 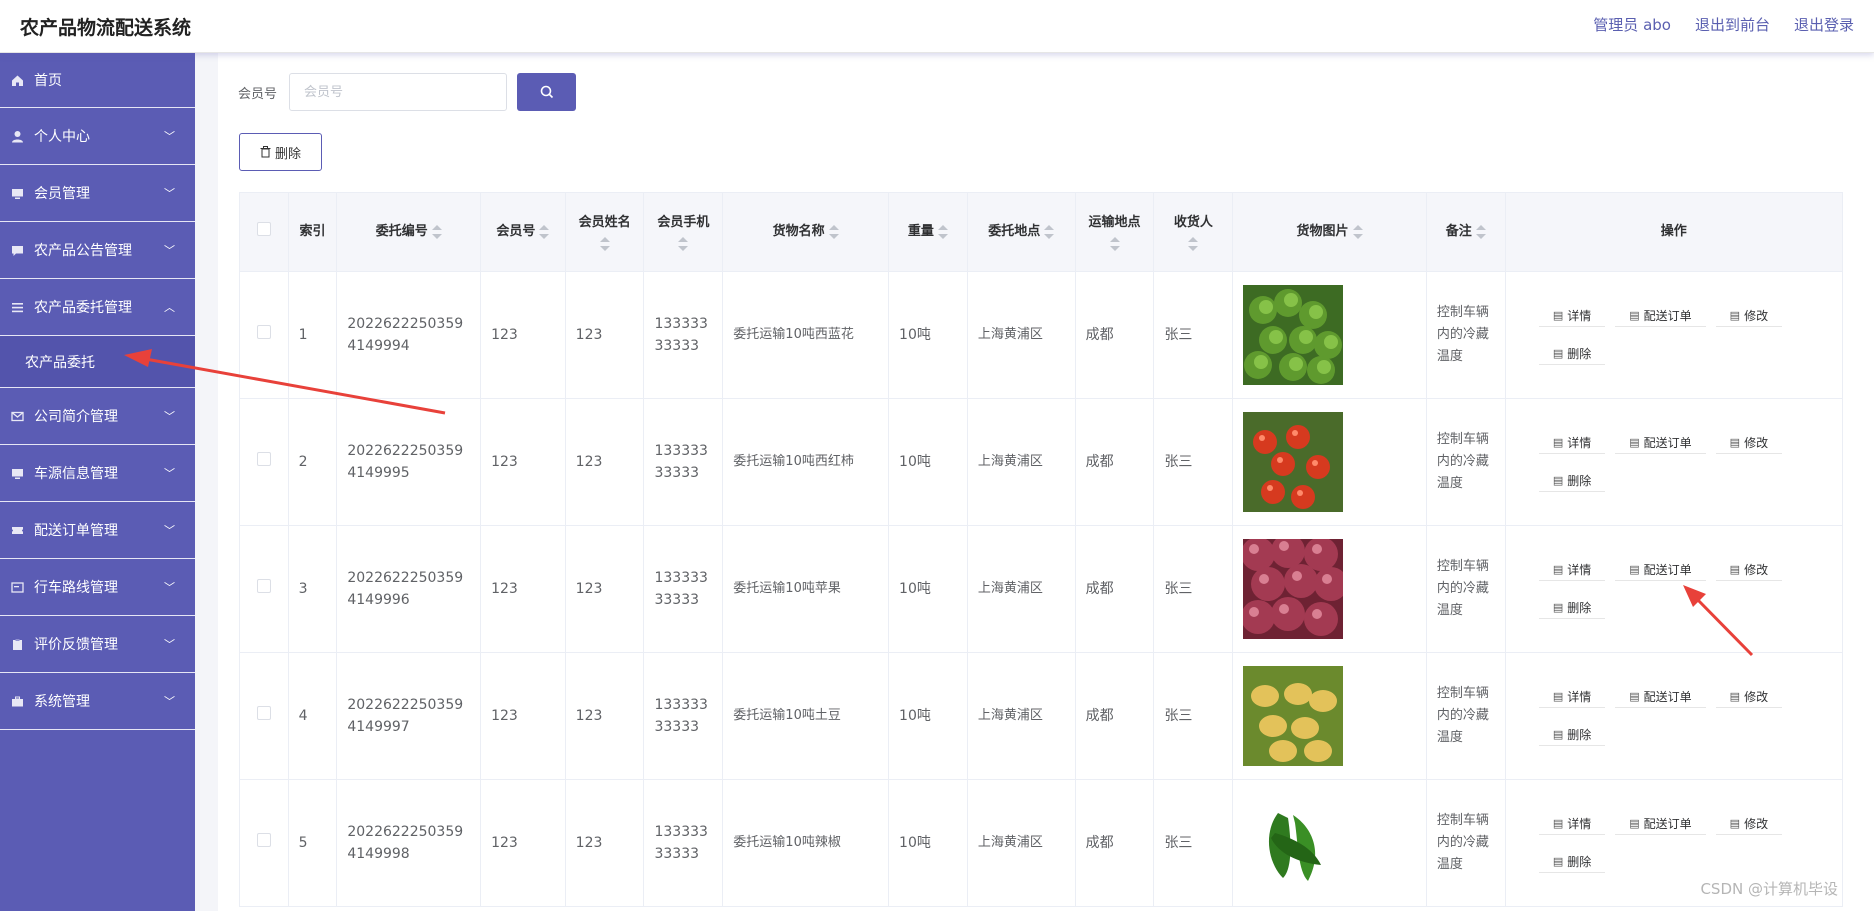 I want to click on goods-image-potato, so click(x=1293, y=716).